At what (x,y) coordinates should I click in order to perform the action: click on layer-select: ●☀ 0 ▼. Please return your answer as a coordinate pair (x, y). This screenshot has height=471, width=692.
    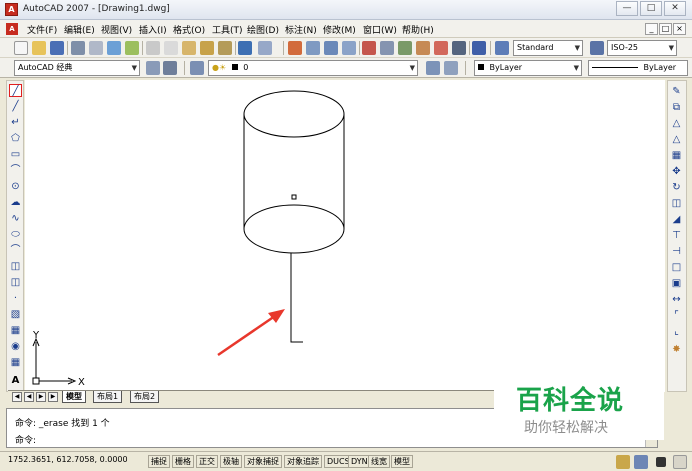
    Looking at the image, I should click on (313, 68).